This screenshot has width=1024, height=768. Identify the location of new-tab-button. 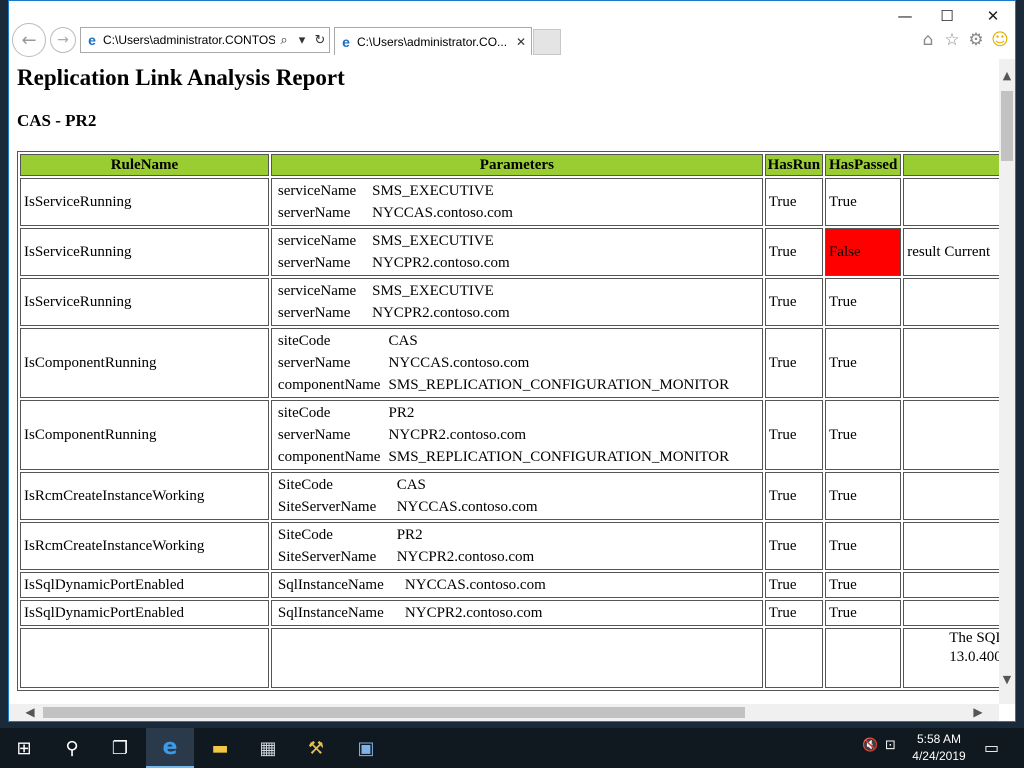
(547, 42).